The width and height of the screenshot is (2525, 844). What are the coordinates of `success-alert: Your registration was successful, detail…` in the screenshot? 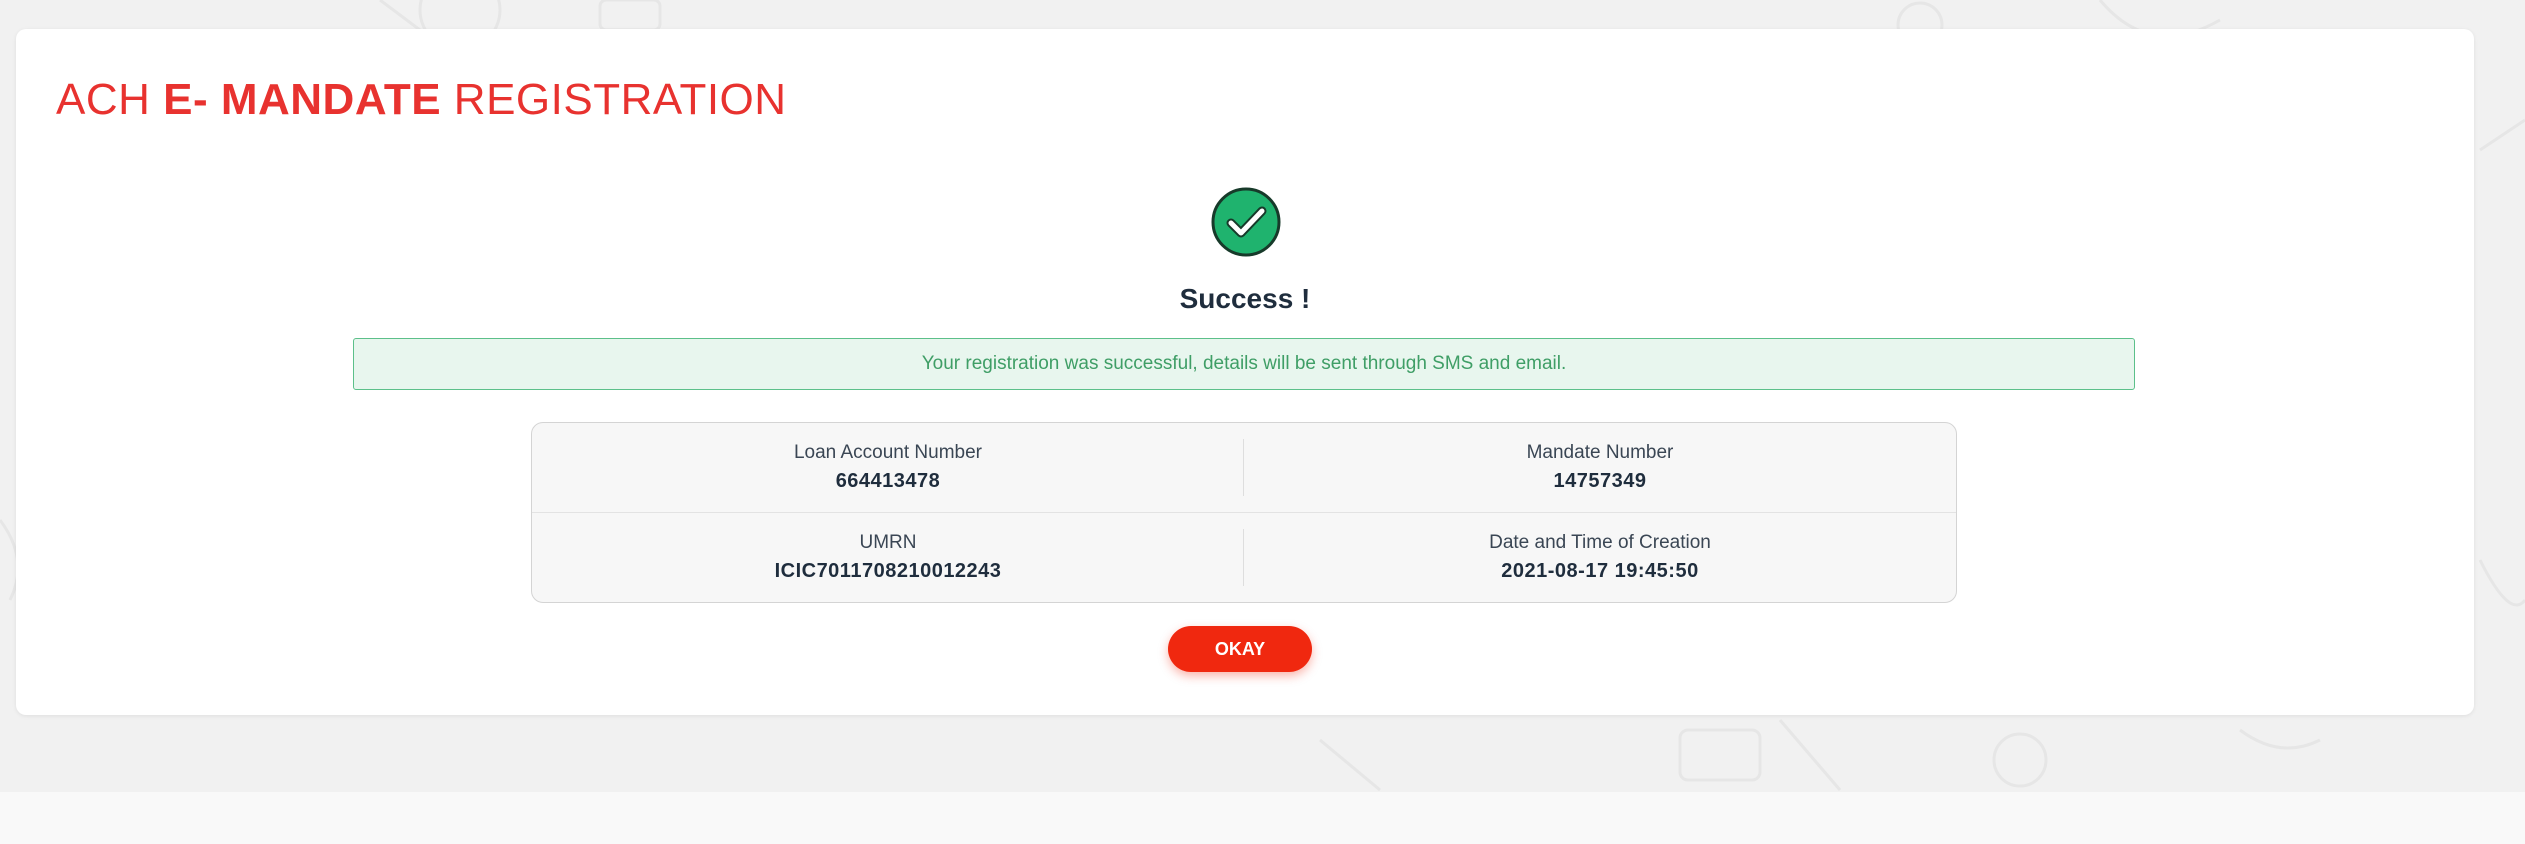 It's located at (1244, 364).